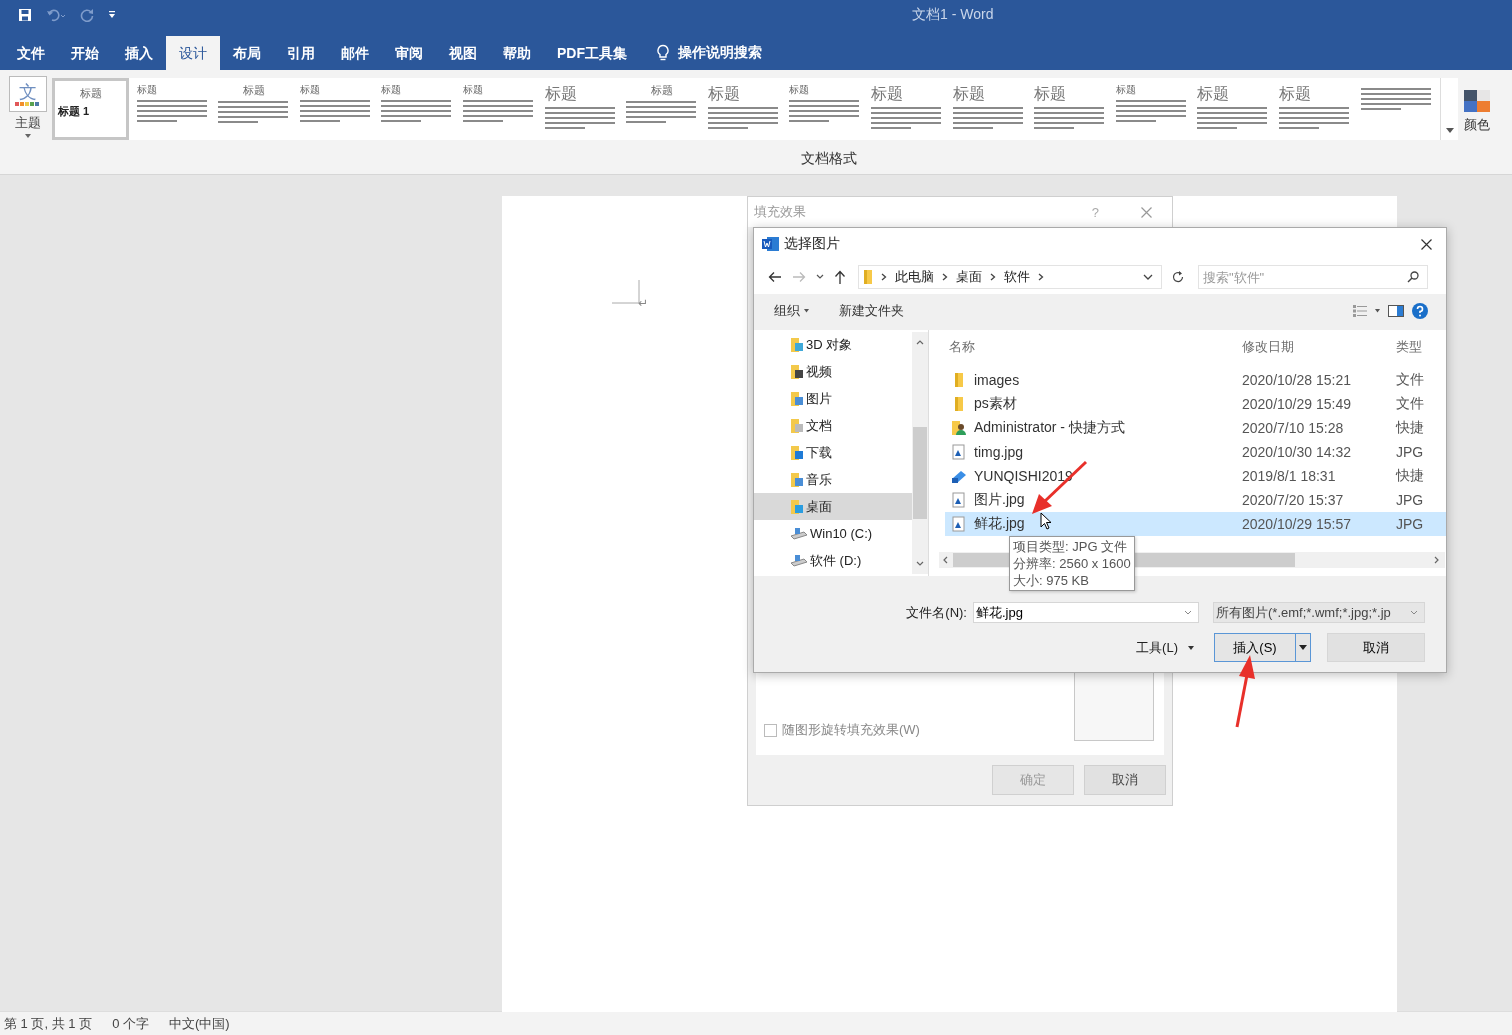 This screenshot has height=1035, width=1512. What do you see at coordinates (833, 425) in the screenshot?
I see `navigation-item: 文档` at bounding box center [833, 425].